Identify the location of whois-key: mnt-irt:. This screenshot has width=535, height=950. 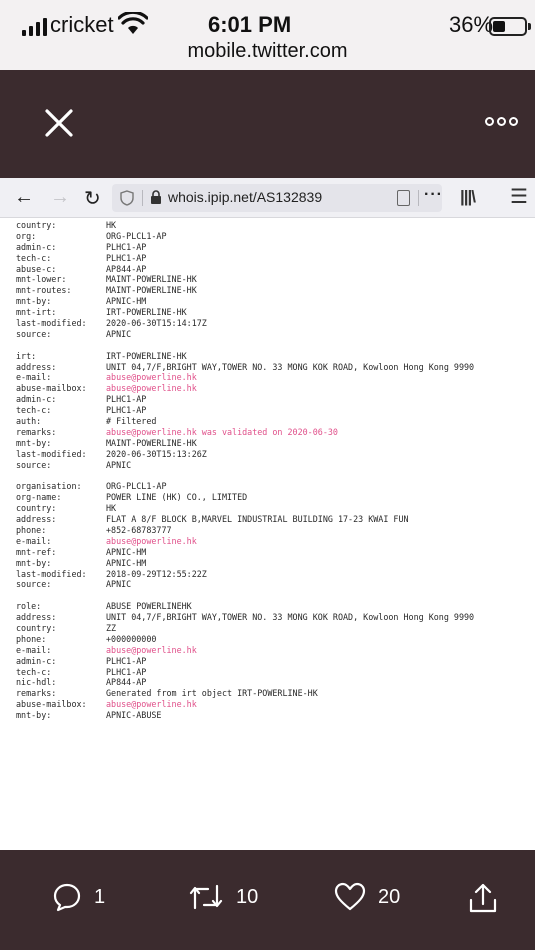
(36, 312).